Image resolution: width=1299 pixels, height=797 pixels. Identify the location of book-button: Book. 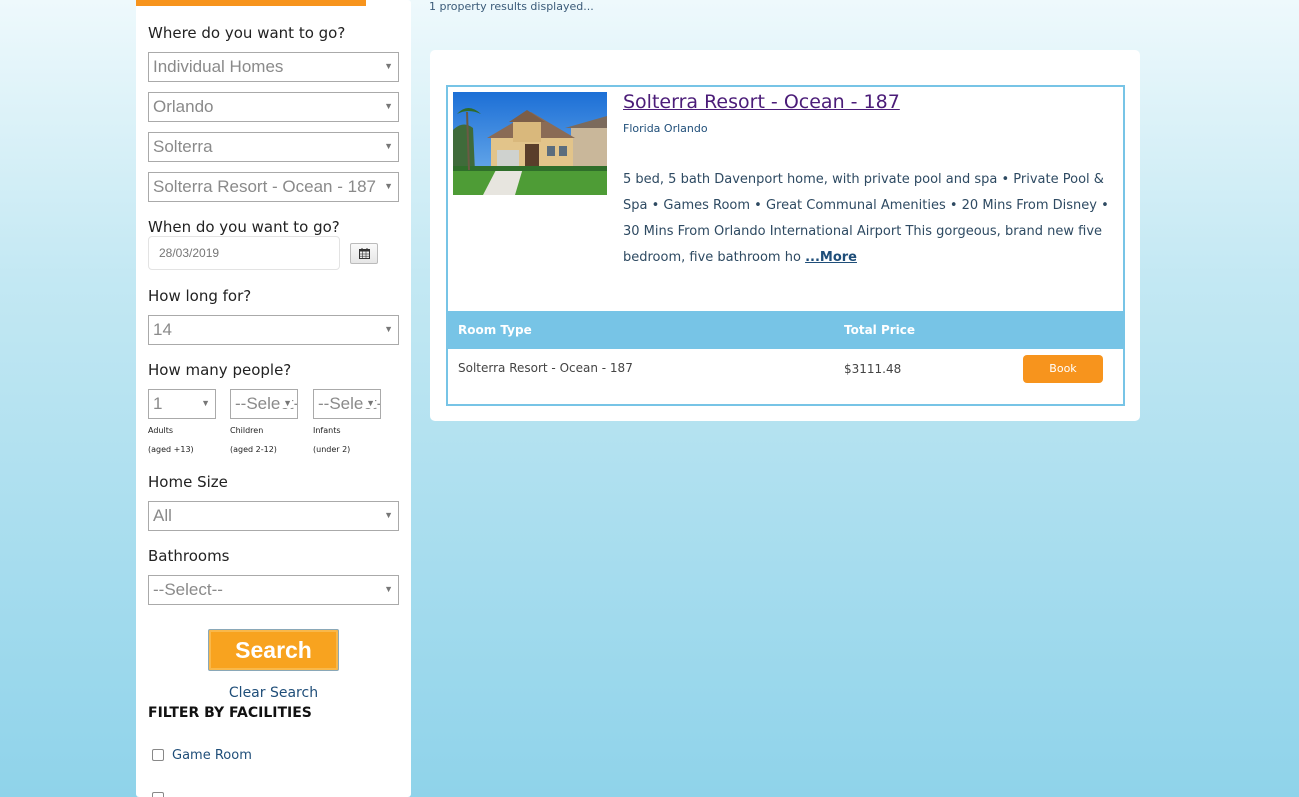
(1063, 369).